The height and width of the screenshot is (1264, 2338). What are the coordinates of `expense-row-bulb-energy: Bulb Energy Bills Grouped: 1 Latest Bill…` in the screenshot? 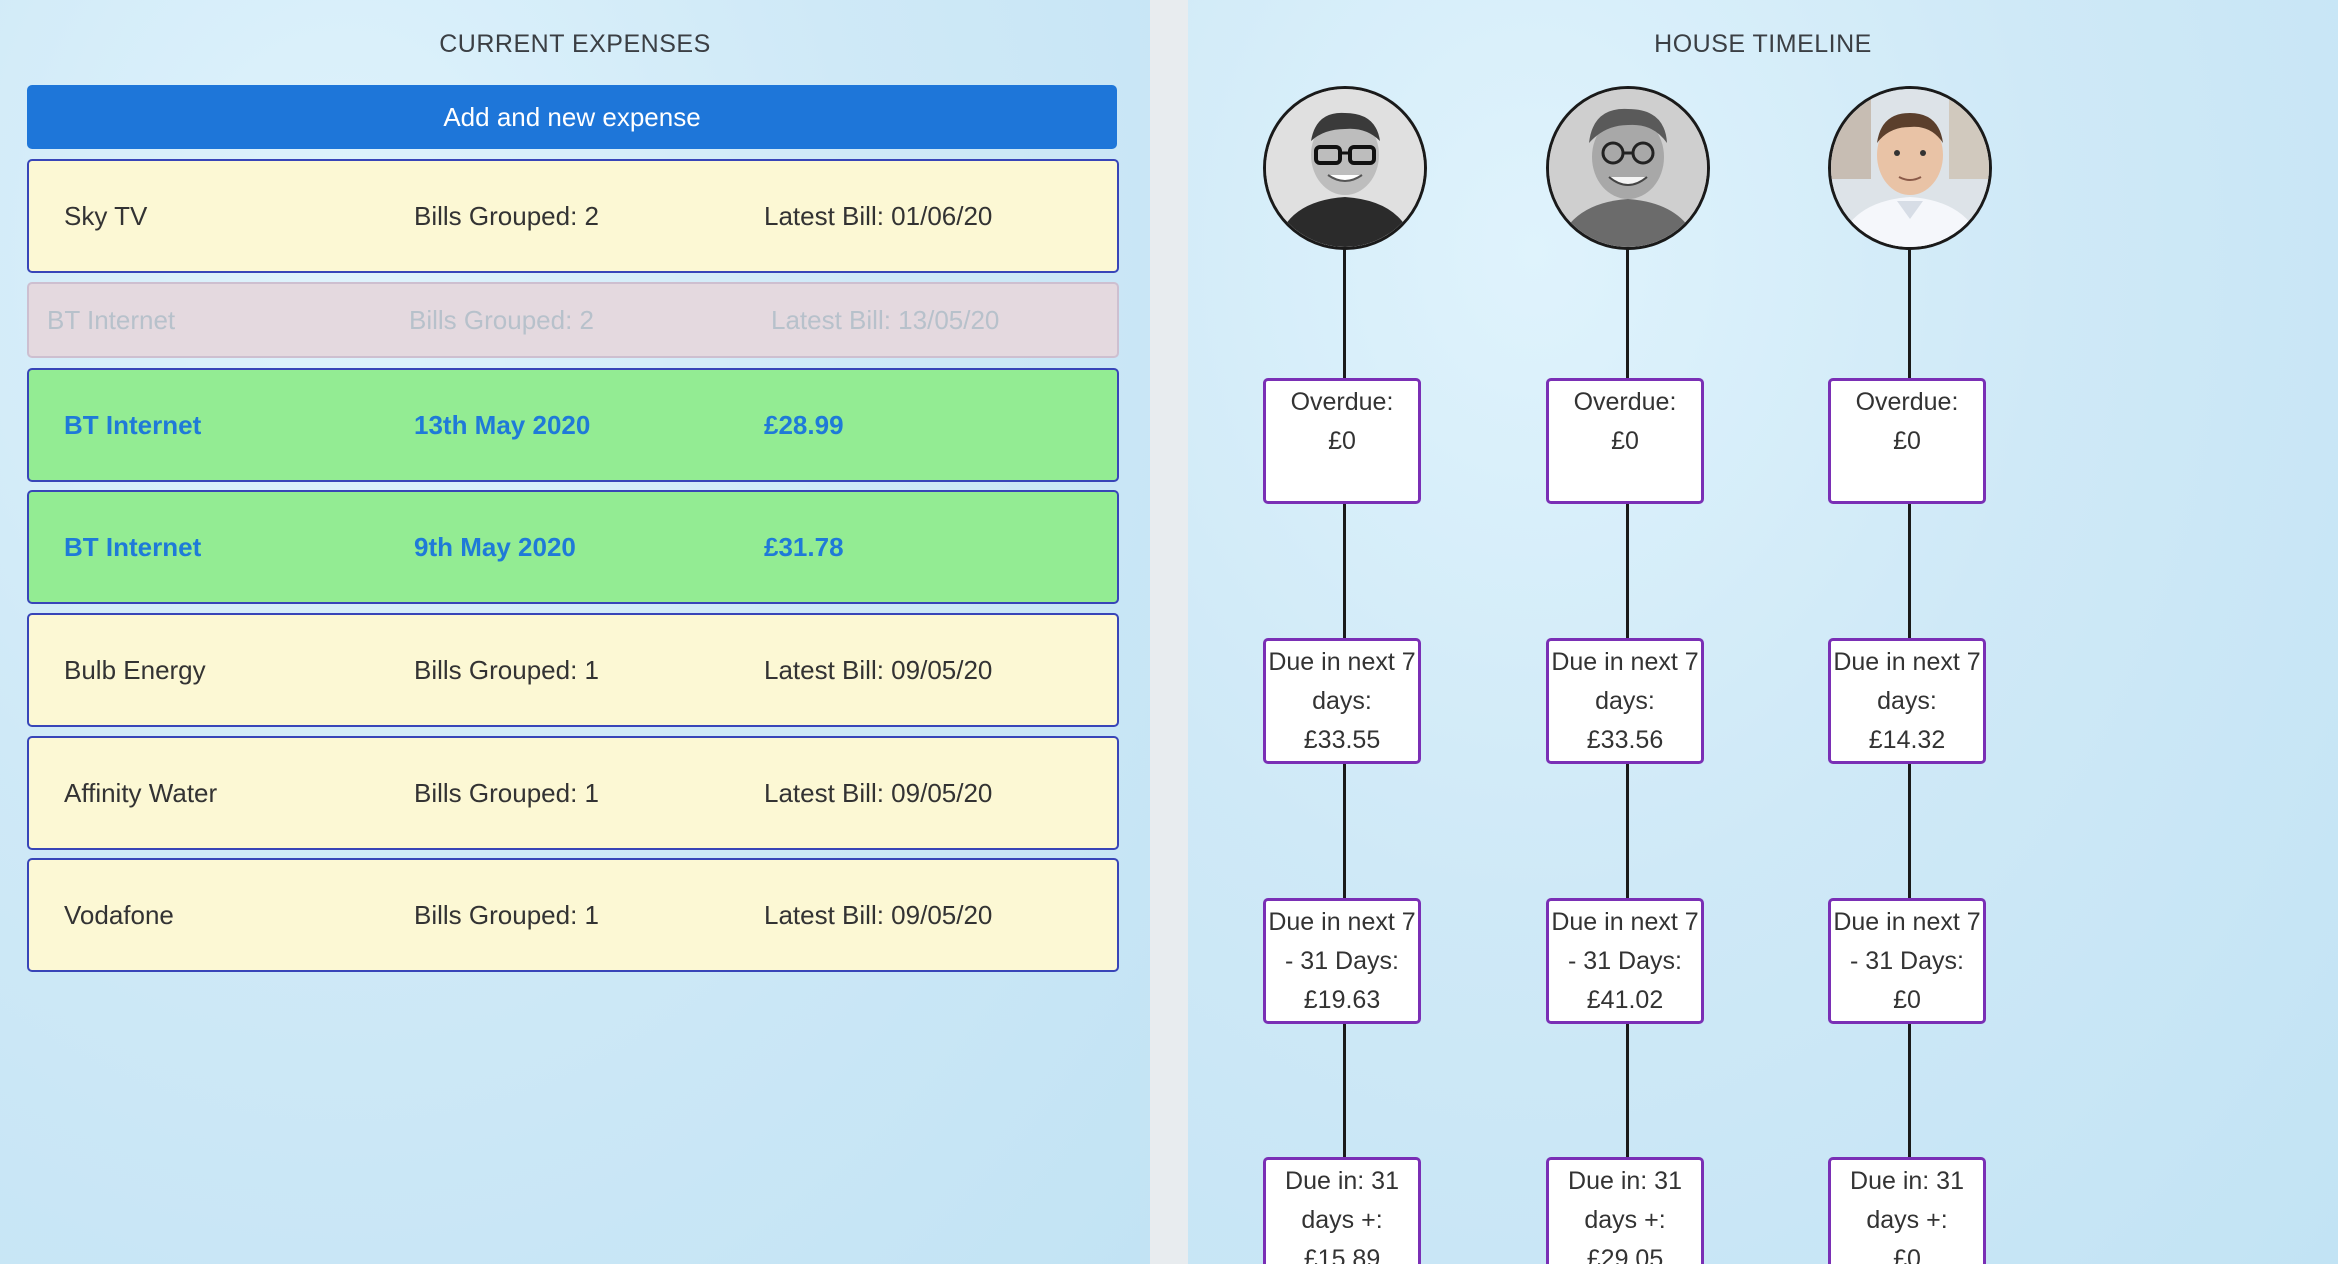 It's located at (573, 670).